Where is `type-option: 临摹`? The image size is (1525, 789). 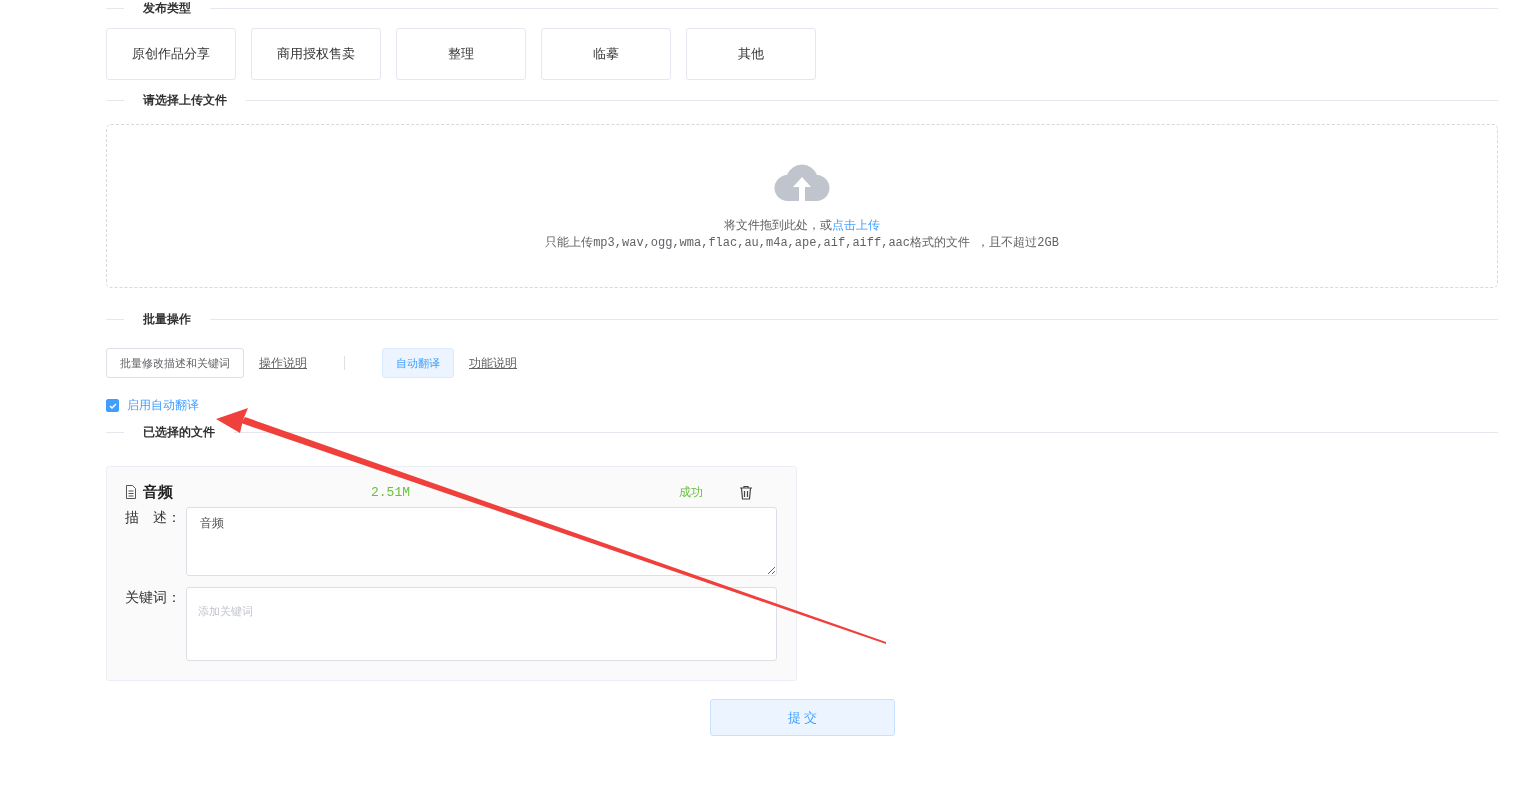
type-option: 临摹 is located at coordinates (606, 54).